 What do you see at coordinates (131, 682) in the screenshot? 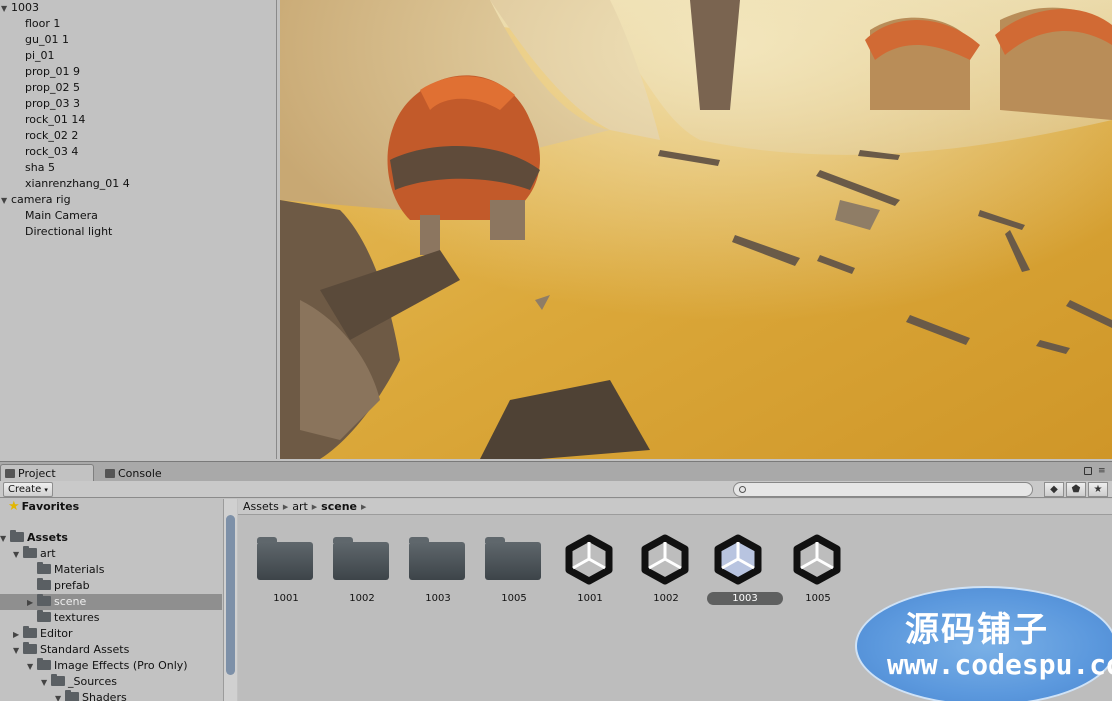
I see `tree-item-sources: ▼ _Sources` at bounding box center [131, 682].